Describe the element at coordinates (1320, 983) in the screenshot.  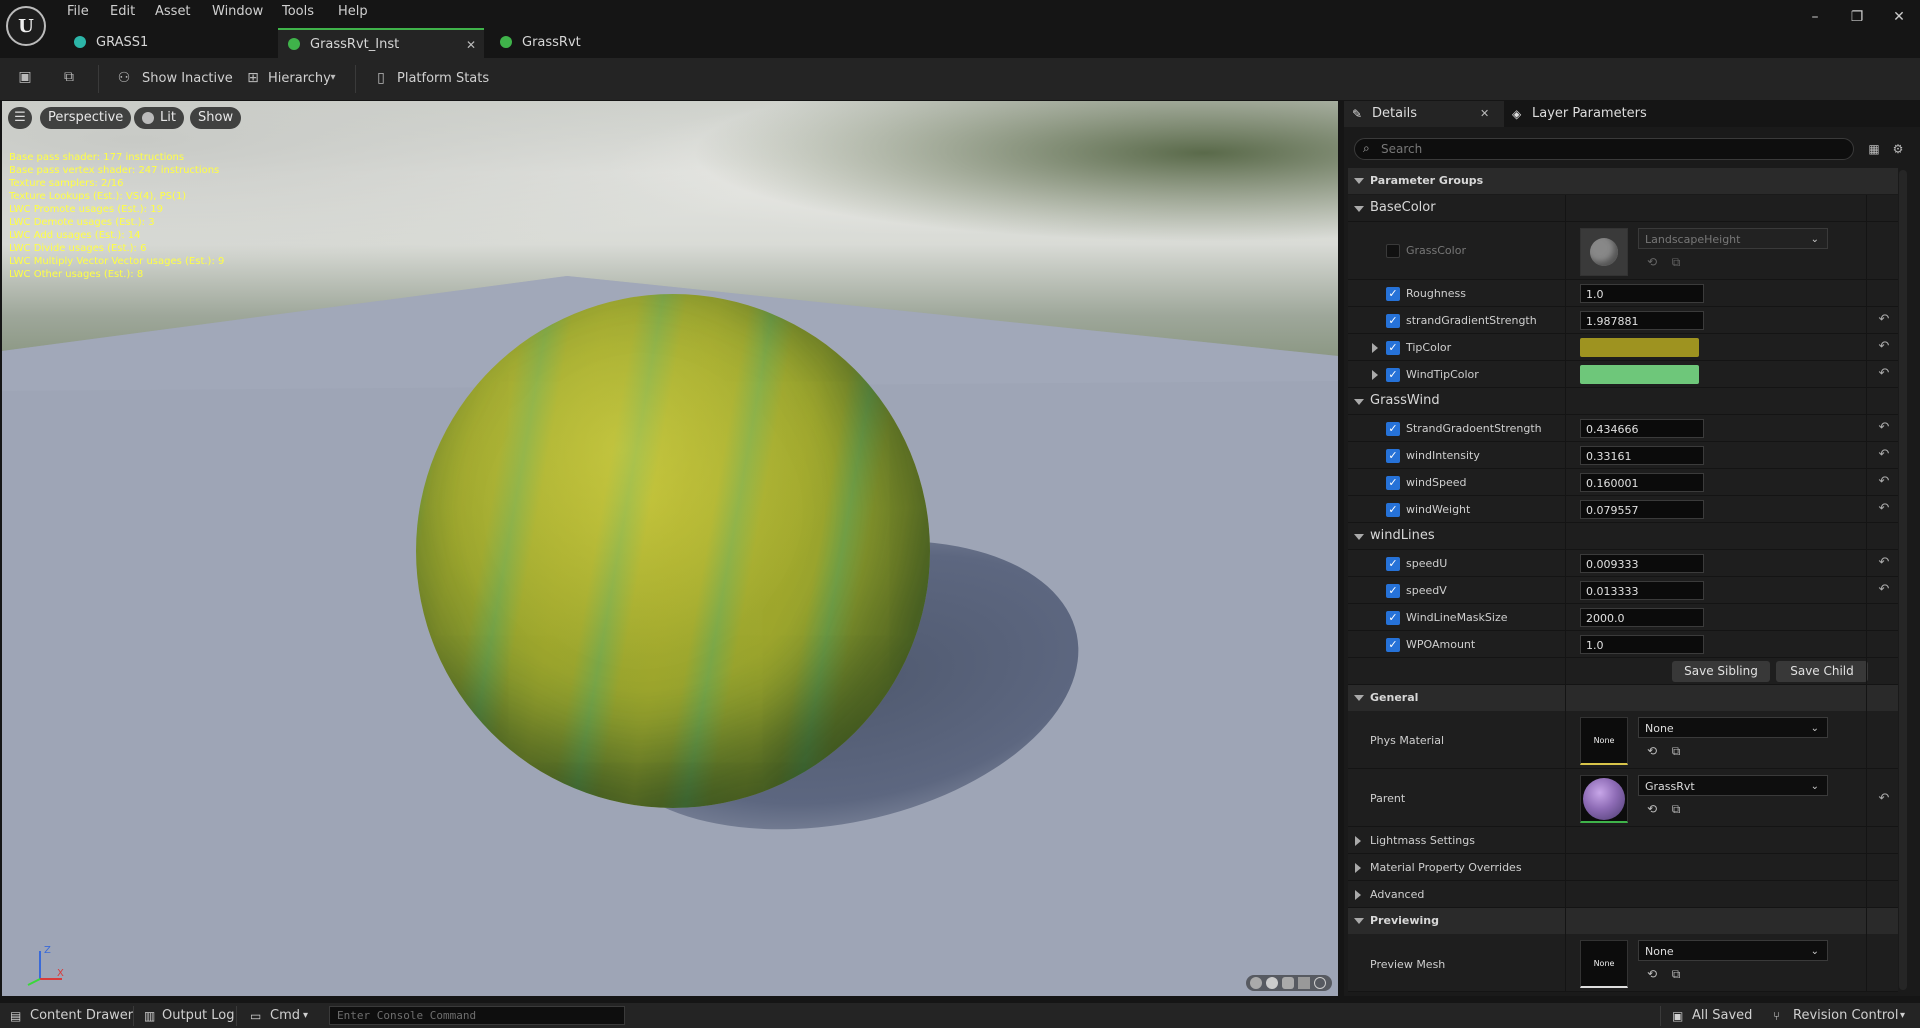
I see `mesh-icon` at that location.